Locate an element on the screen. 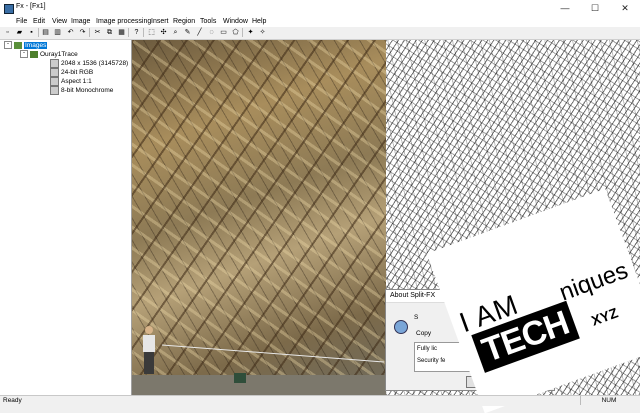 The height and width of the screenshot is (413, 640). magic-wand-icon: ✧ is located at coordinates (262, 32).